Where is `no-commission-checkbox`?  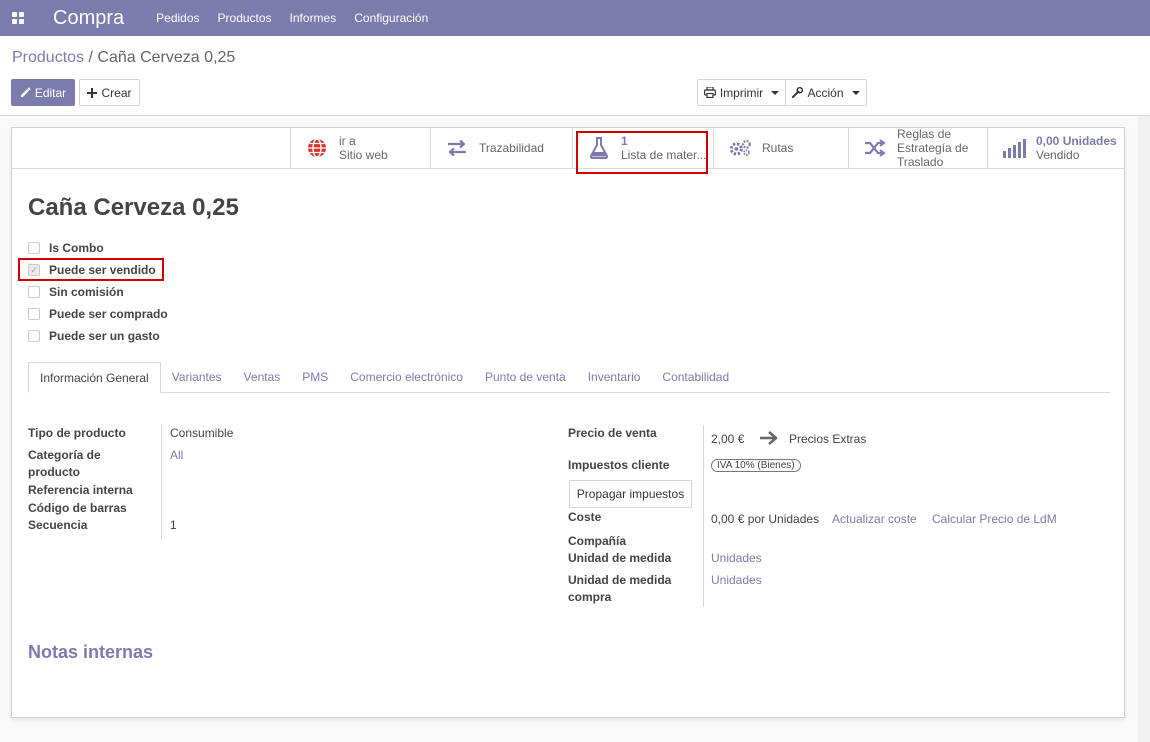
no-commission-checkbox is located at coordinates (34, 292).